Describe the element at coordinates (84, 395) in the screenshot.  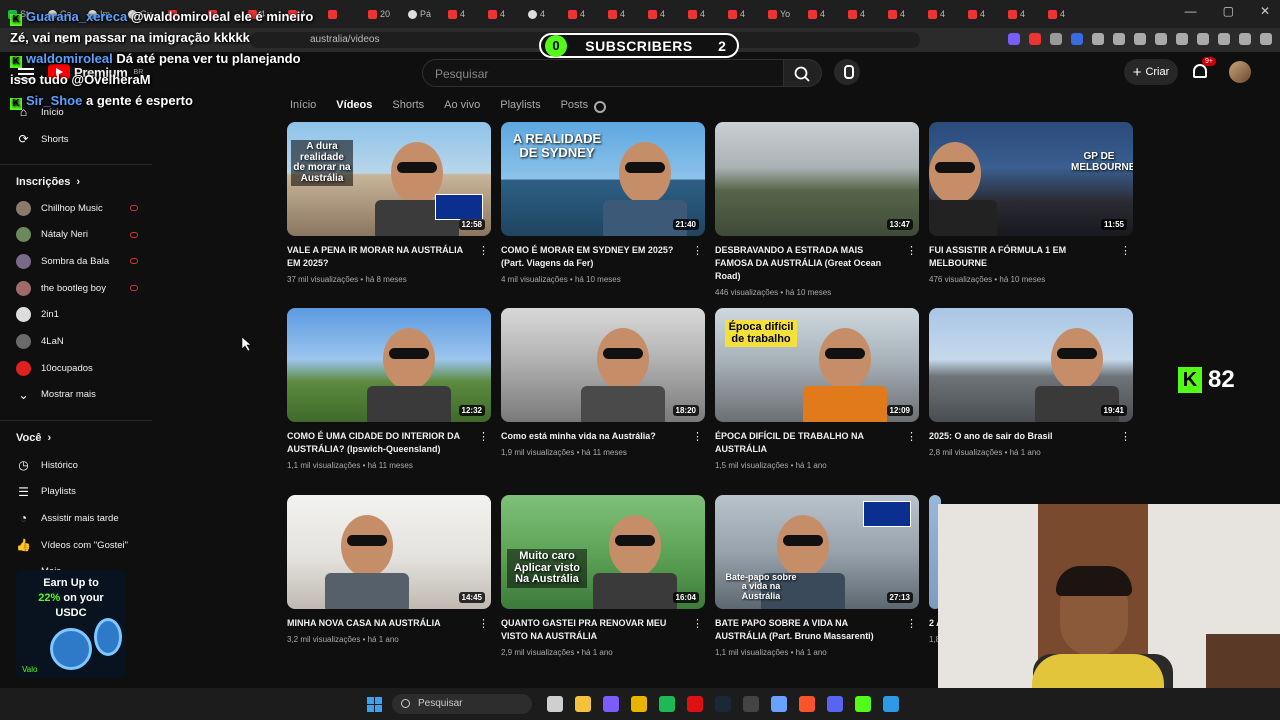
I see `subscription-item: ⌄ Mostrar mais` at that location.